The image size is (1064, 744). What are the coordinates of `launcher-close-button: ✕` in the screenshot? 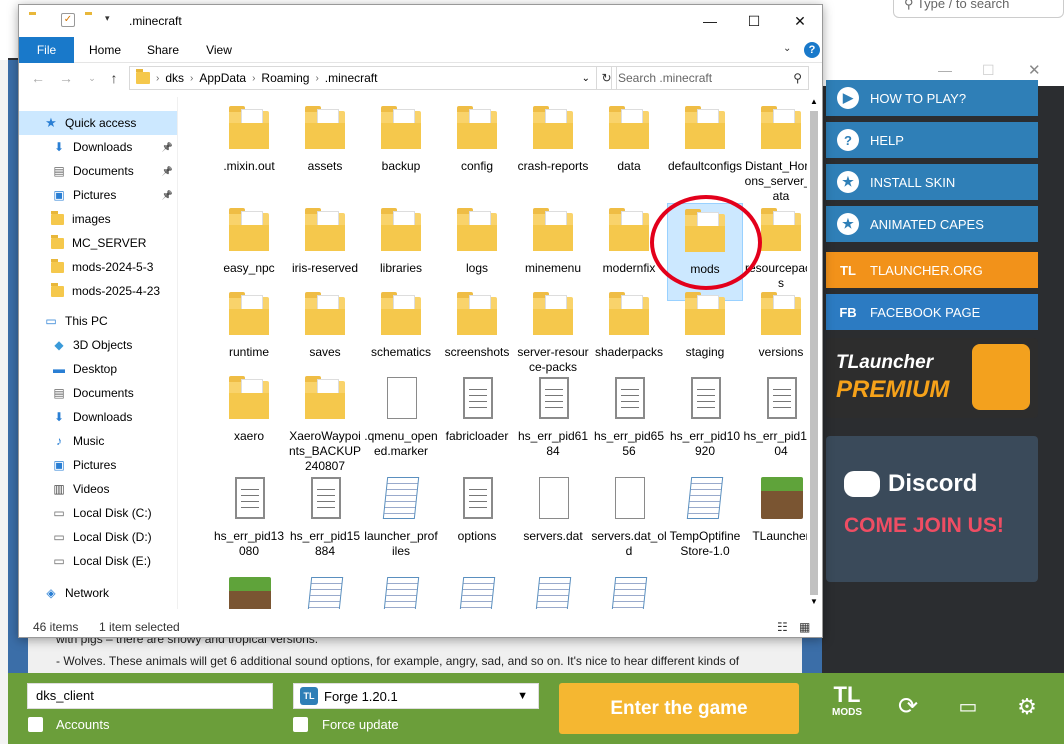 It's located at (1034, 70).